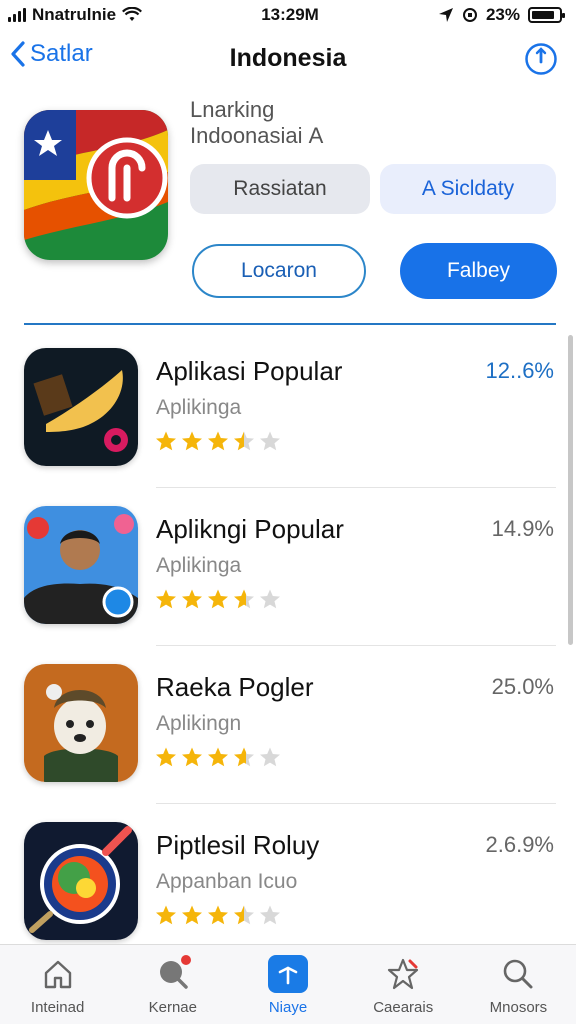  I want to click on back-button: Satlar, so click(51, 54).